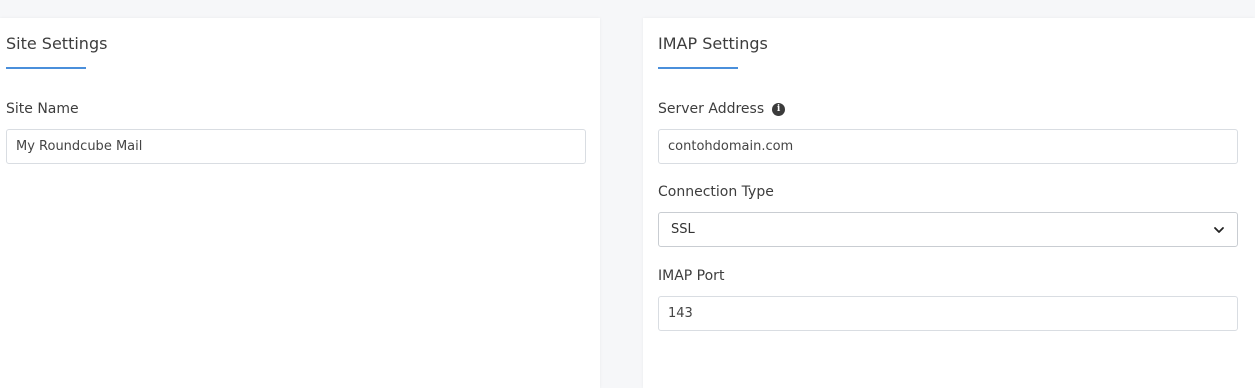 This screenshot has width=1255, height=388. I want to click on connection-type-select: SSL, so click(948, 229).